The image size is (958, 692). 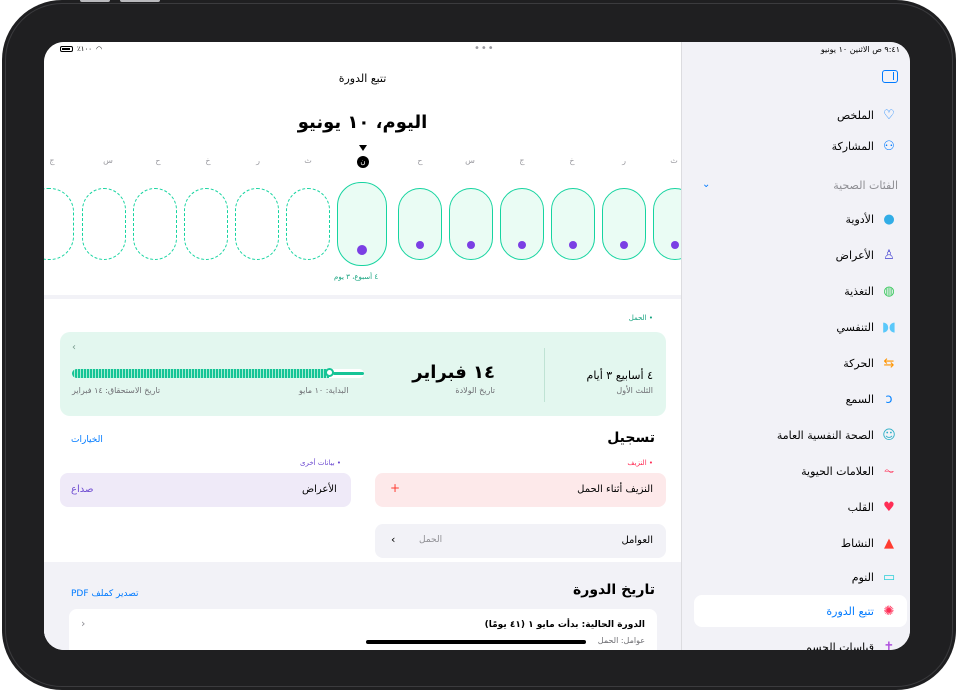 What do you see at coordinates (484, 48) in the screenshot?
I see `multitasking-dots-icon: •••` at bounding box center [484, 48].